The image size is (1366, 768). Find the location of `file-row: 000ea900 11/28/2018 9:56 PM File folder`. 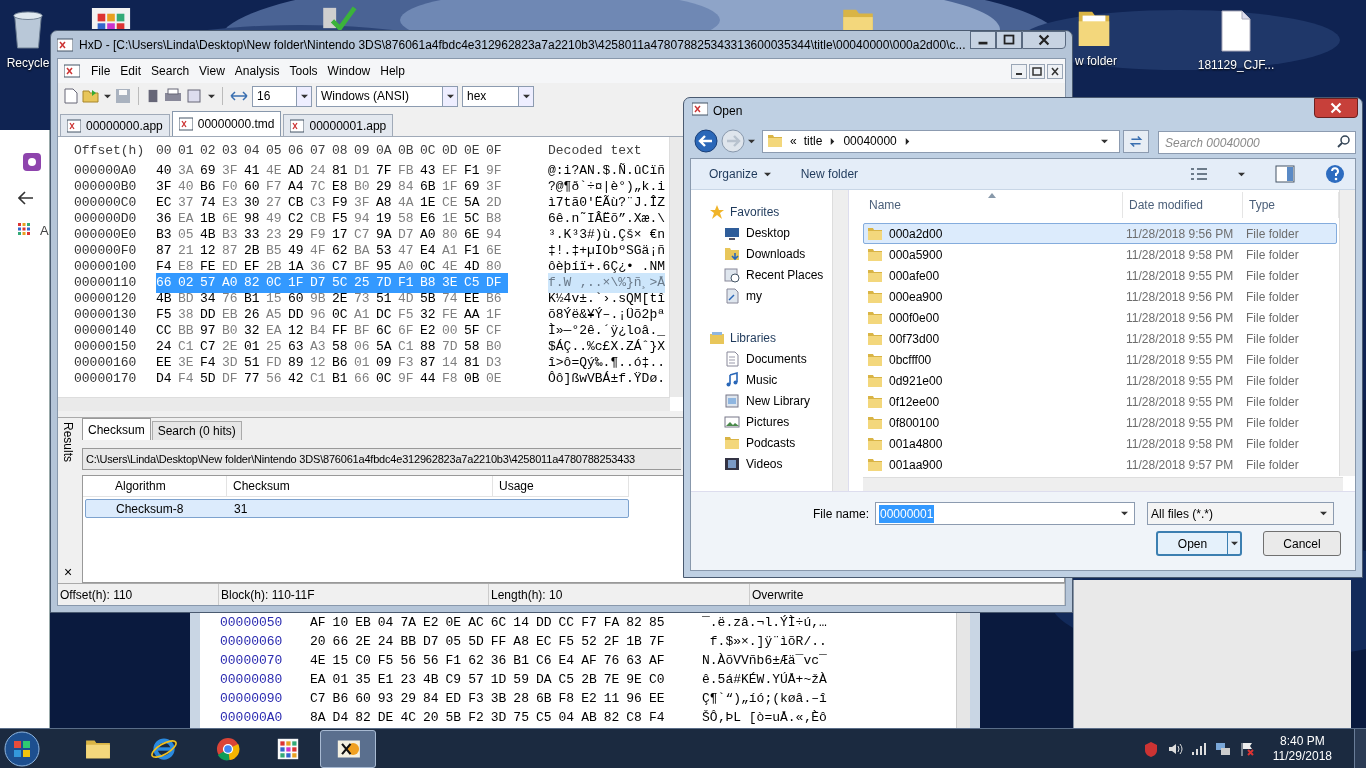

file-row: 000ea900 11/28/2018 9:56 PM File folder is located at coordinates (1100, 296).